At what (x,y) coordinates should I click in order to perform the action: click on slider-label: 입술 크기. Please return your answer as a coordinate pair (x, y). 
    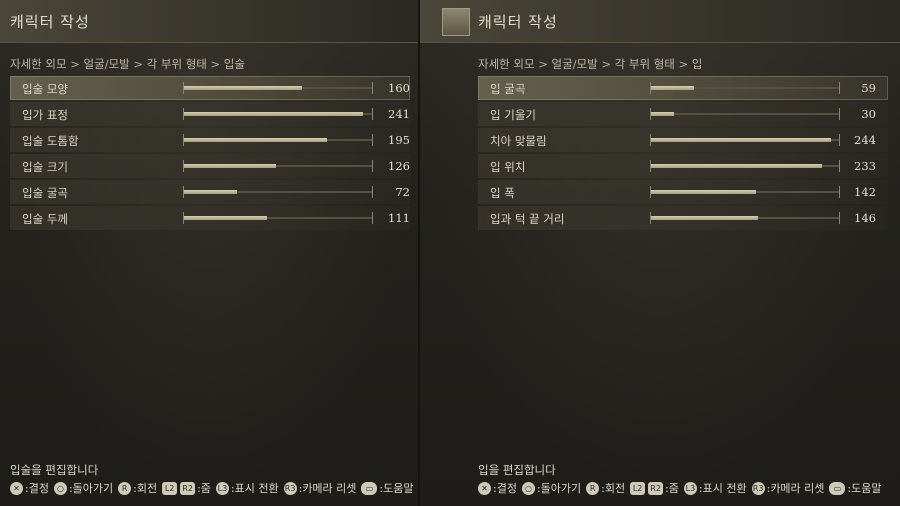
    Looking at the image, I should click on (45, 167).